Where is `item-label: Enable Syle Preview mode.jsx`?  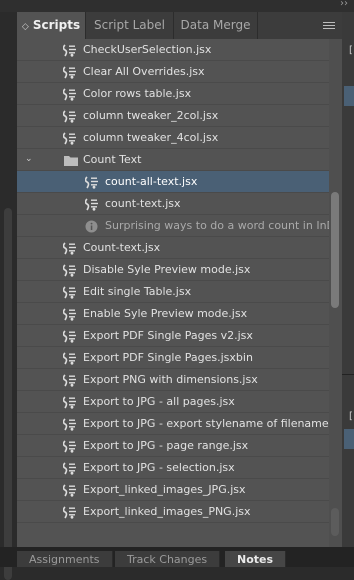
item-label: Enable Syle Preview mode.jsx is located at coordinates (165, 313).